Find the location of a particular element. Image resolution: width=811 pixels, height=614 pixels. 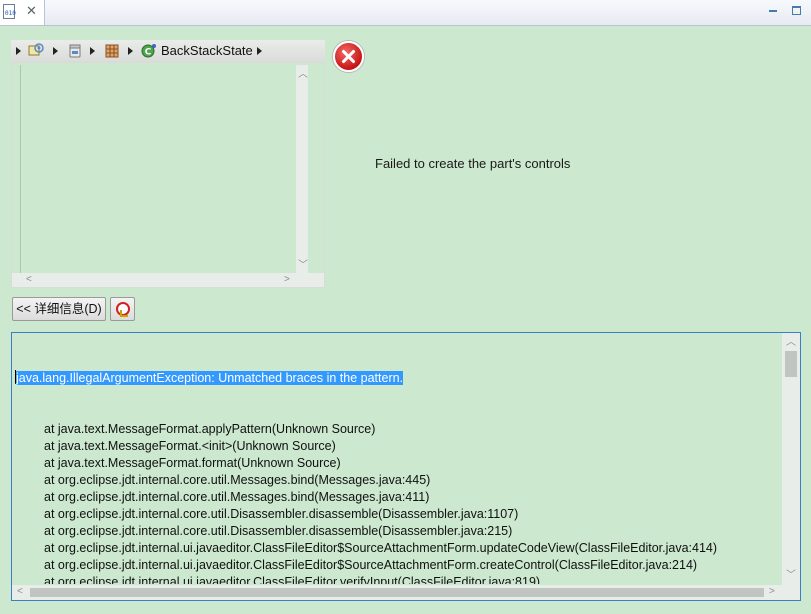

class-file-icon: 010 is located at coordinates (9, 11).